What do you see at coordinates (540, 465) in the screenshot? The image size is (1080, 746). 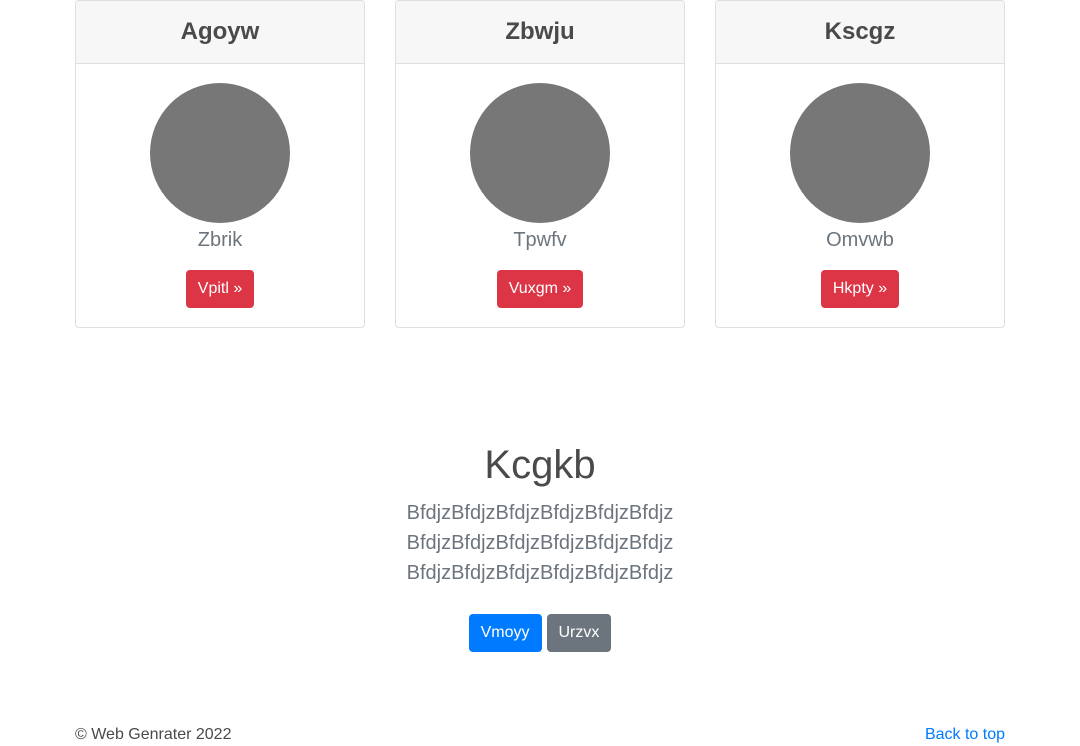 I see `hero-title: Kcgkb` at bounding box center [540, 465].